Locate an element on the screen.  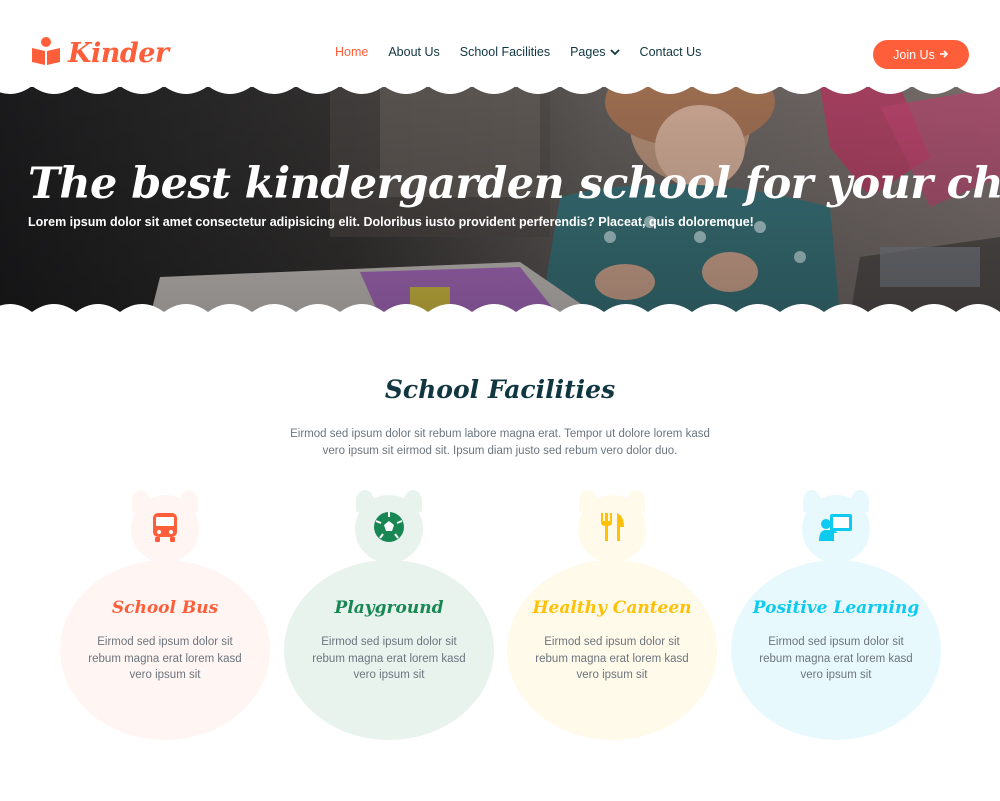
card-title: Positive Learning is located at coordinates (836, 608).